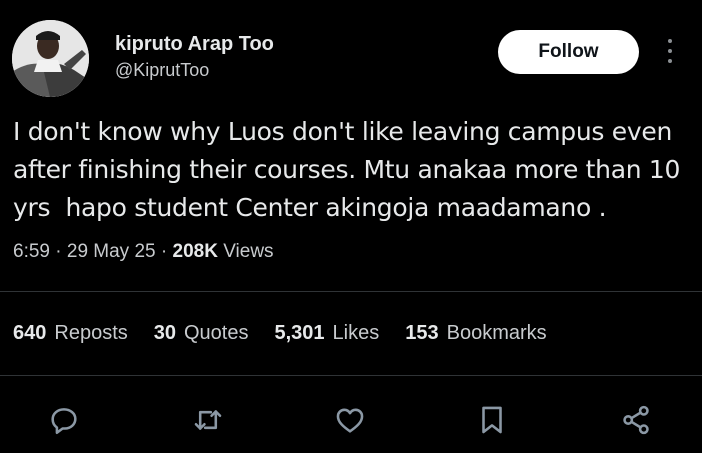  Describe the element at coordinates (216, 333) in the screenshot. I see `quotes-label: Quotes` at that location.